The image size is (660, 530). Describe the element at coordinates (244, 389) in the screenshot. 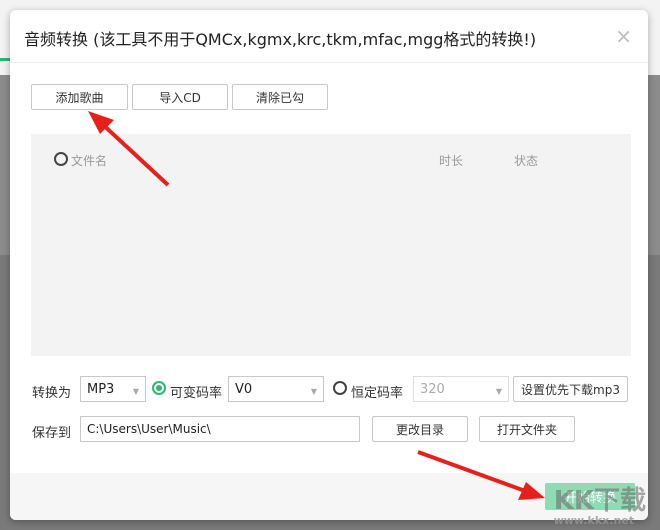

I see `vbr-value: V0` at that location.